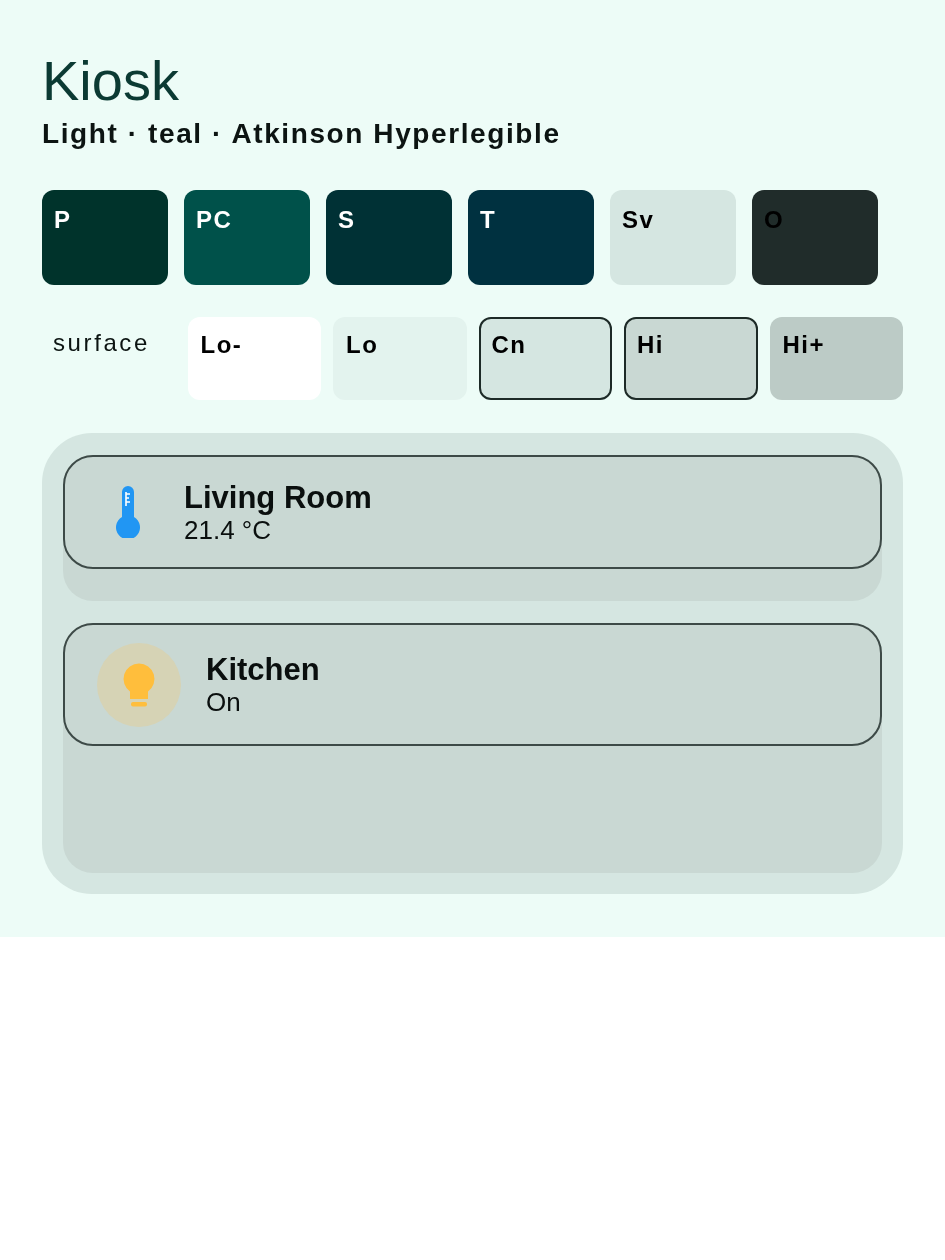 Image resolution: width=945 pixels, height=1260 pixels. What do you see at coordinates (472, 684) in the screenshot?
I see `device-card: Kitchen On` at bounding box center [472, 684].